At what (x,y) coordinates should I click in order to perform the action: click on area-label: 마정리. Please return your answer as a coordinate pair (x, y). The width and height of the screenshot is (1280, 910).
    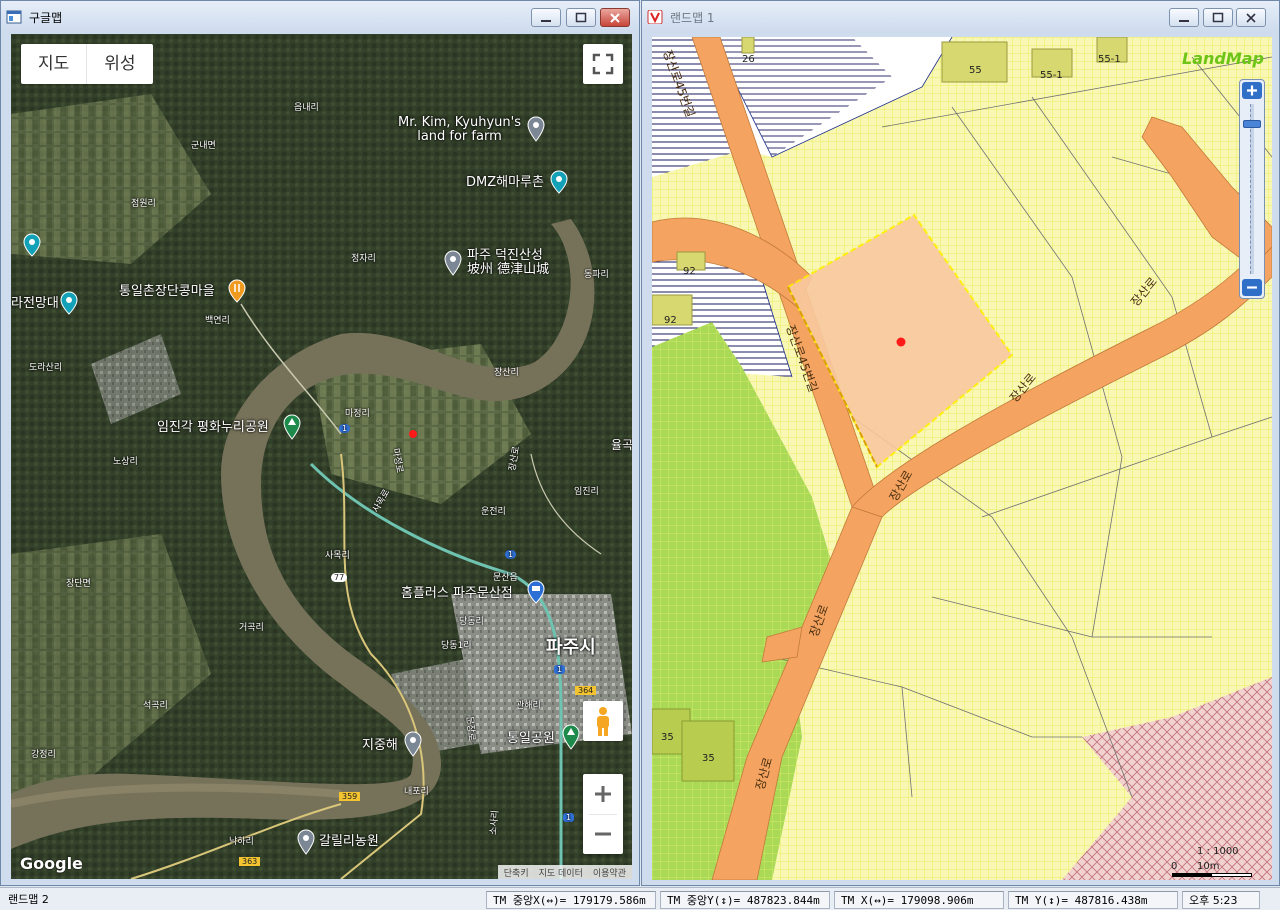
    Looking at the image, I should click on (357, 414).